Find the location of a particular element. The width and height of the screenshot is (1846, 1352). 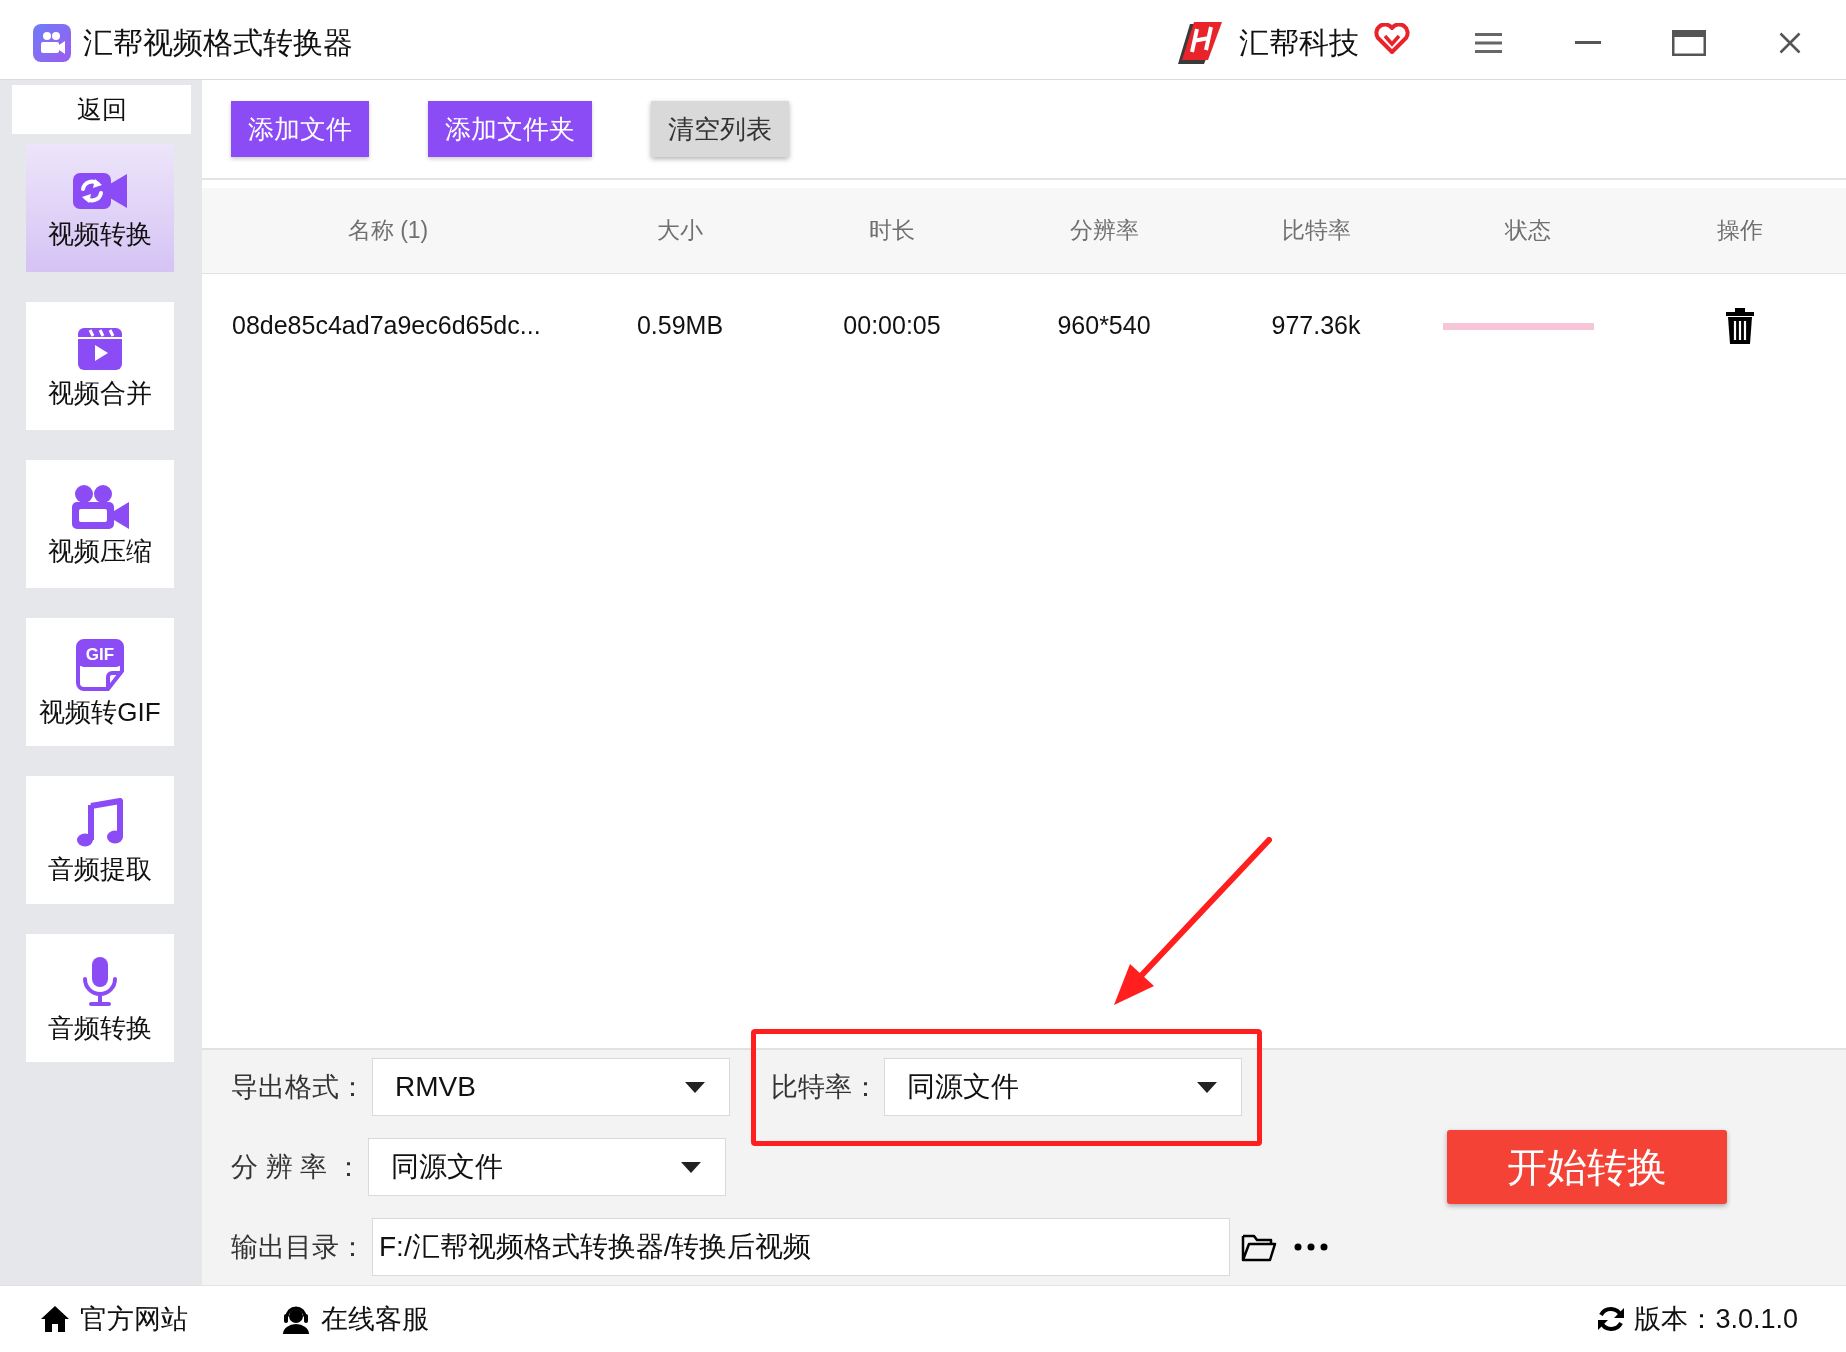

version-text: 版本：3.0.1.0 is located at coordinates (1716, 1319).